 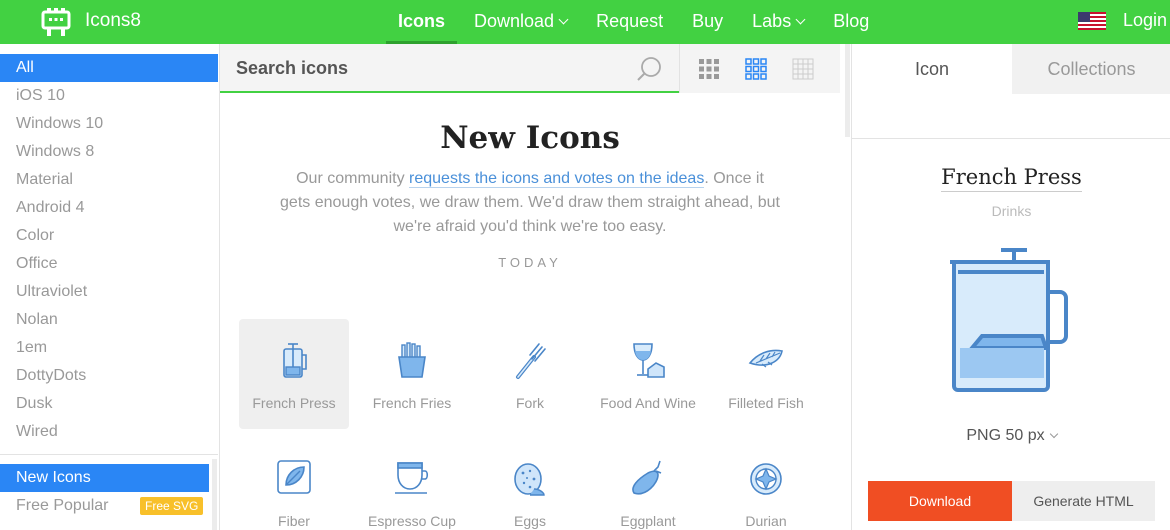 What do you see at coordinates (530, 138) in the screenshot?
I see `page-title: New Icons` at bounding box center [530, 138].